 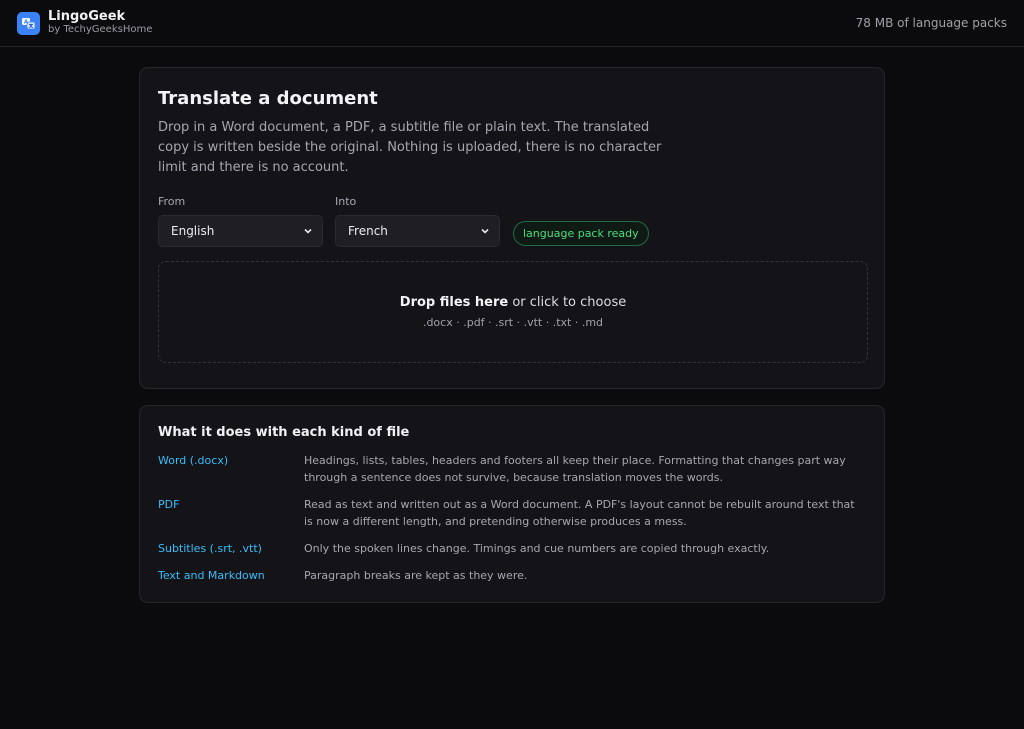 What do you see at coordinates (567, 302) in the screenshot?
I see `dropzone-prompt-rest: or click to choose` at bounding box center [567, 302].